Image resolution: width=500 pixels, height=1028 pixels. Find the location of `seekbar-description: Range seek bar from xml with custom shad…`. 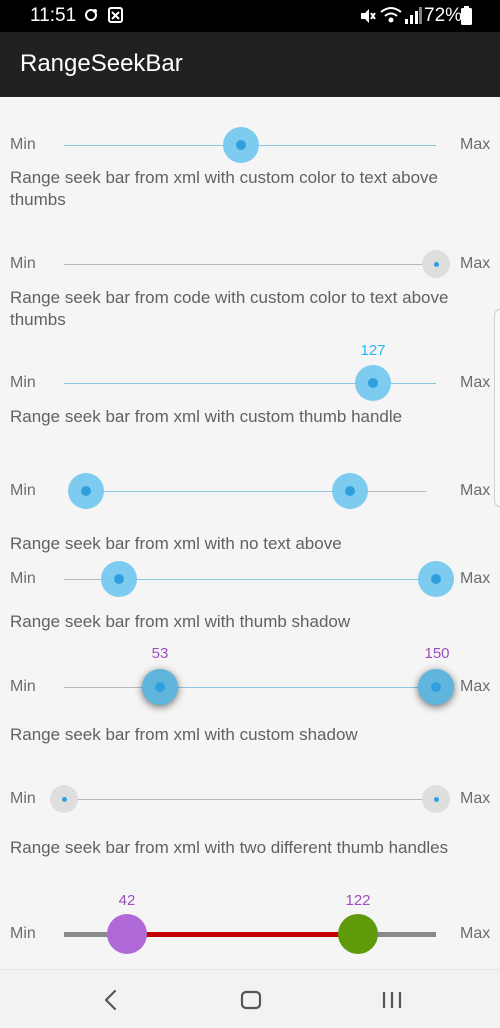

seekbar-description: Range seek bar from xml with custom shad… is located at coordinates (184, 734).